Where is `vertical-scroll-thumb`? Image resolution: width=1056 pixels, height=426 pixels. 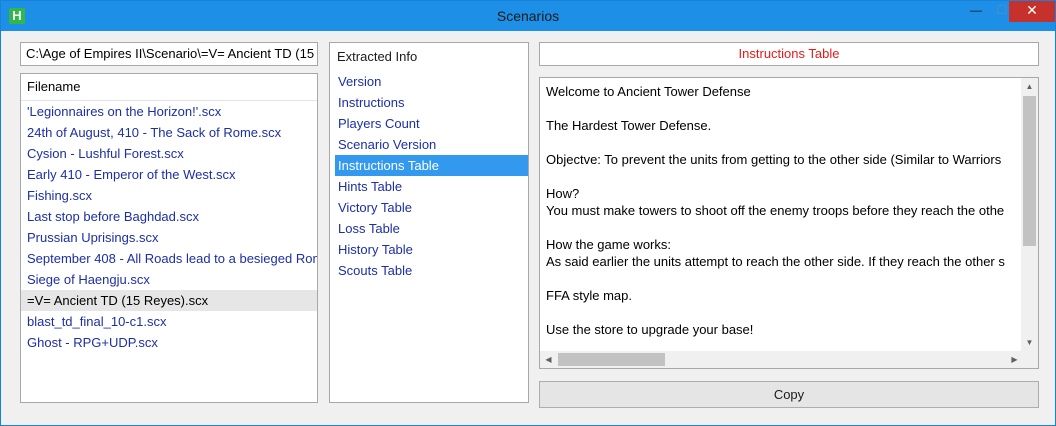
vertical-scroll-thumb is located at coordinates (1029, 171).